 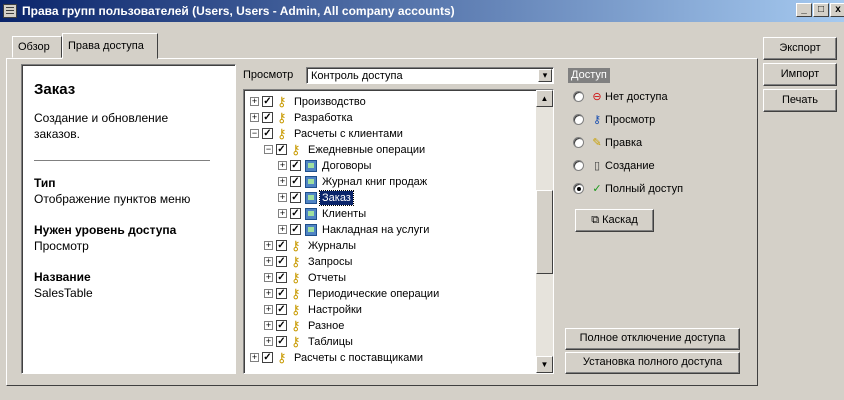 What do you see at coordinates (348, 134) in the screenshot?
I see `tree-node-label: Расчеты с клиентами` at bounding box center [348, 134].